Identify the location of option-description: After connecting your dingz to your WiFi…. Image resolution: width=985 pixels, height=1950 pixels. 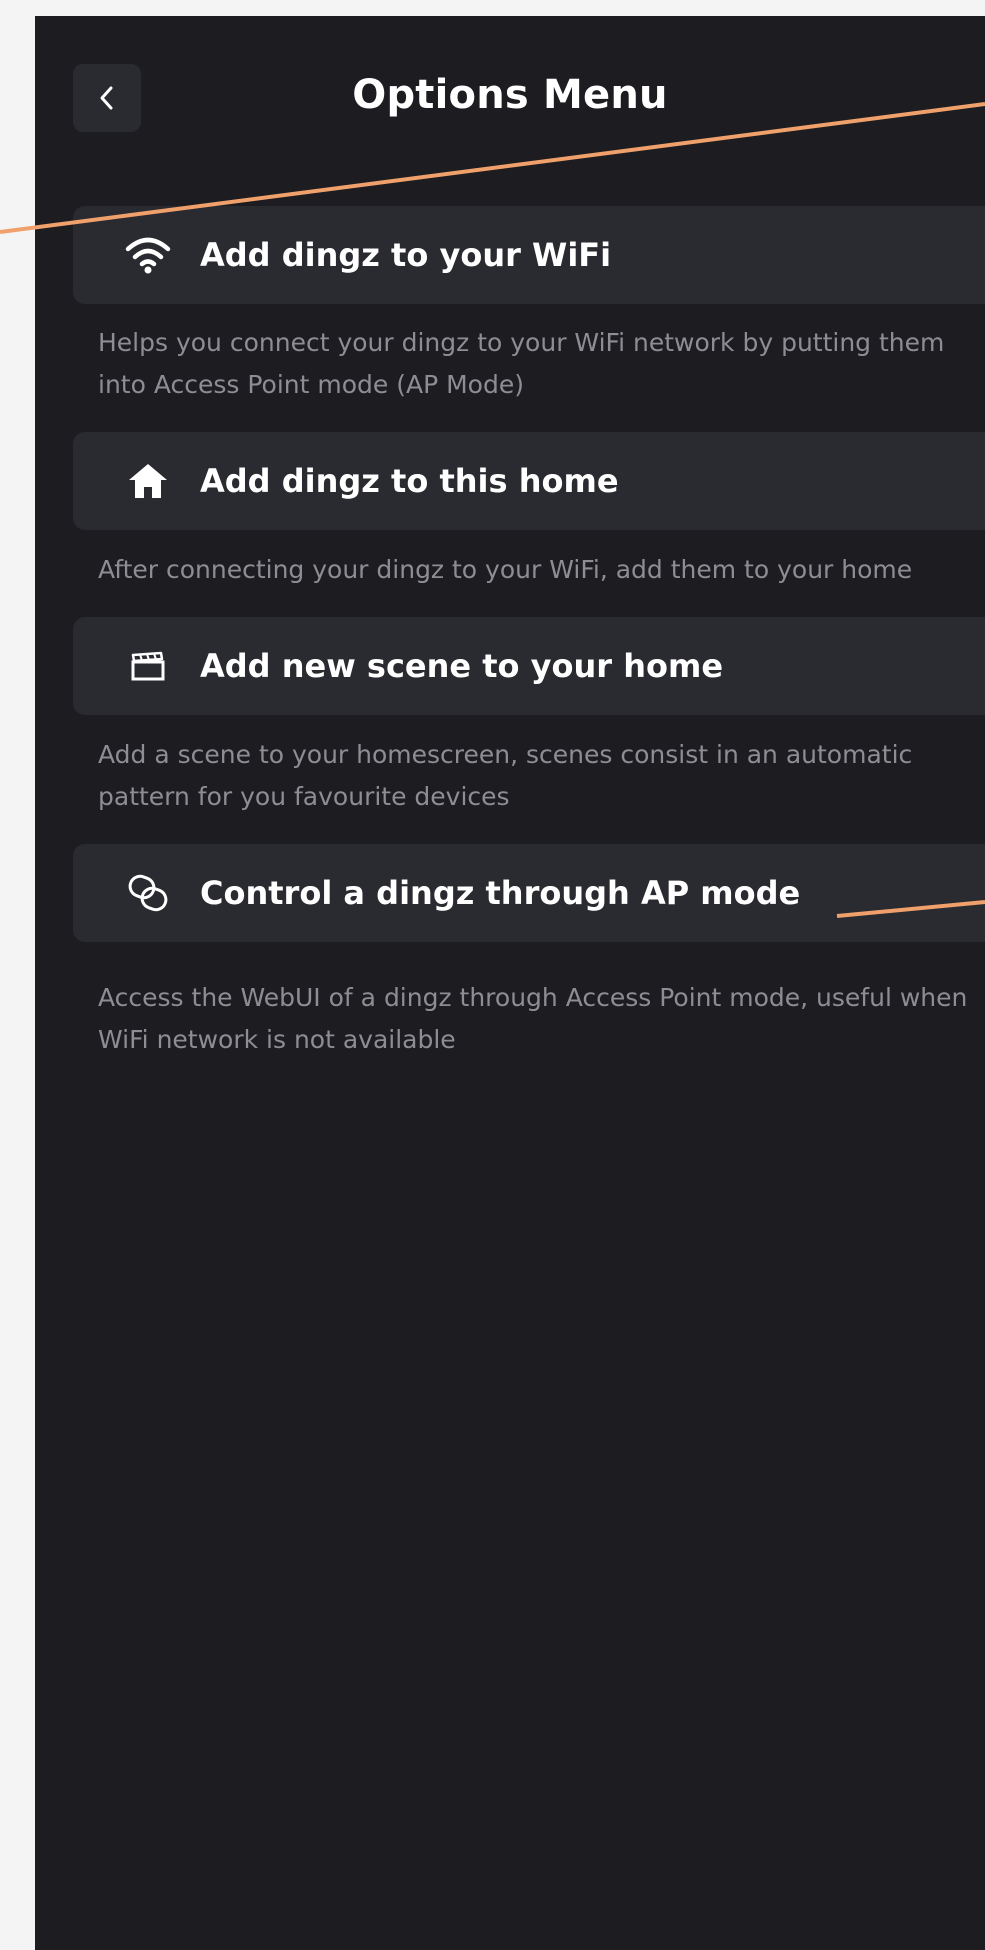
(505, 569).